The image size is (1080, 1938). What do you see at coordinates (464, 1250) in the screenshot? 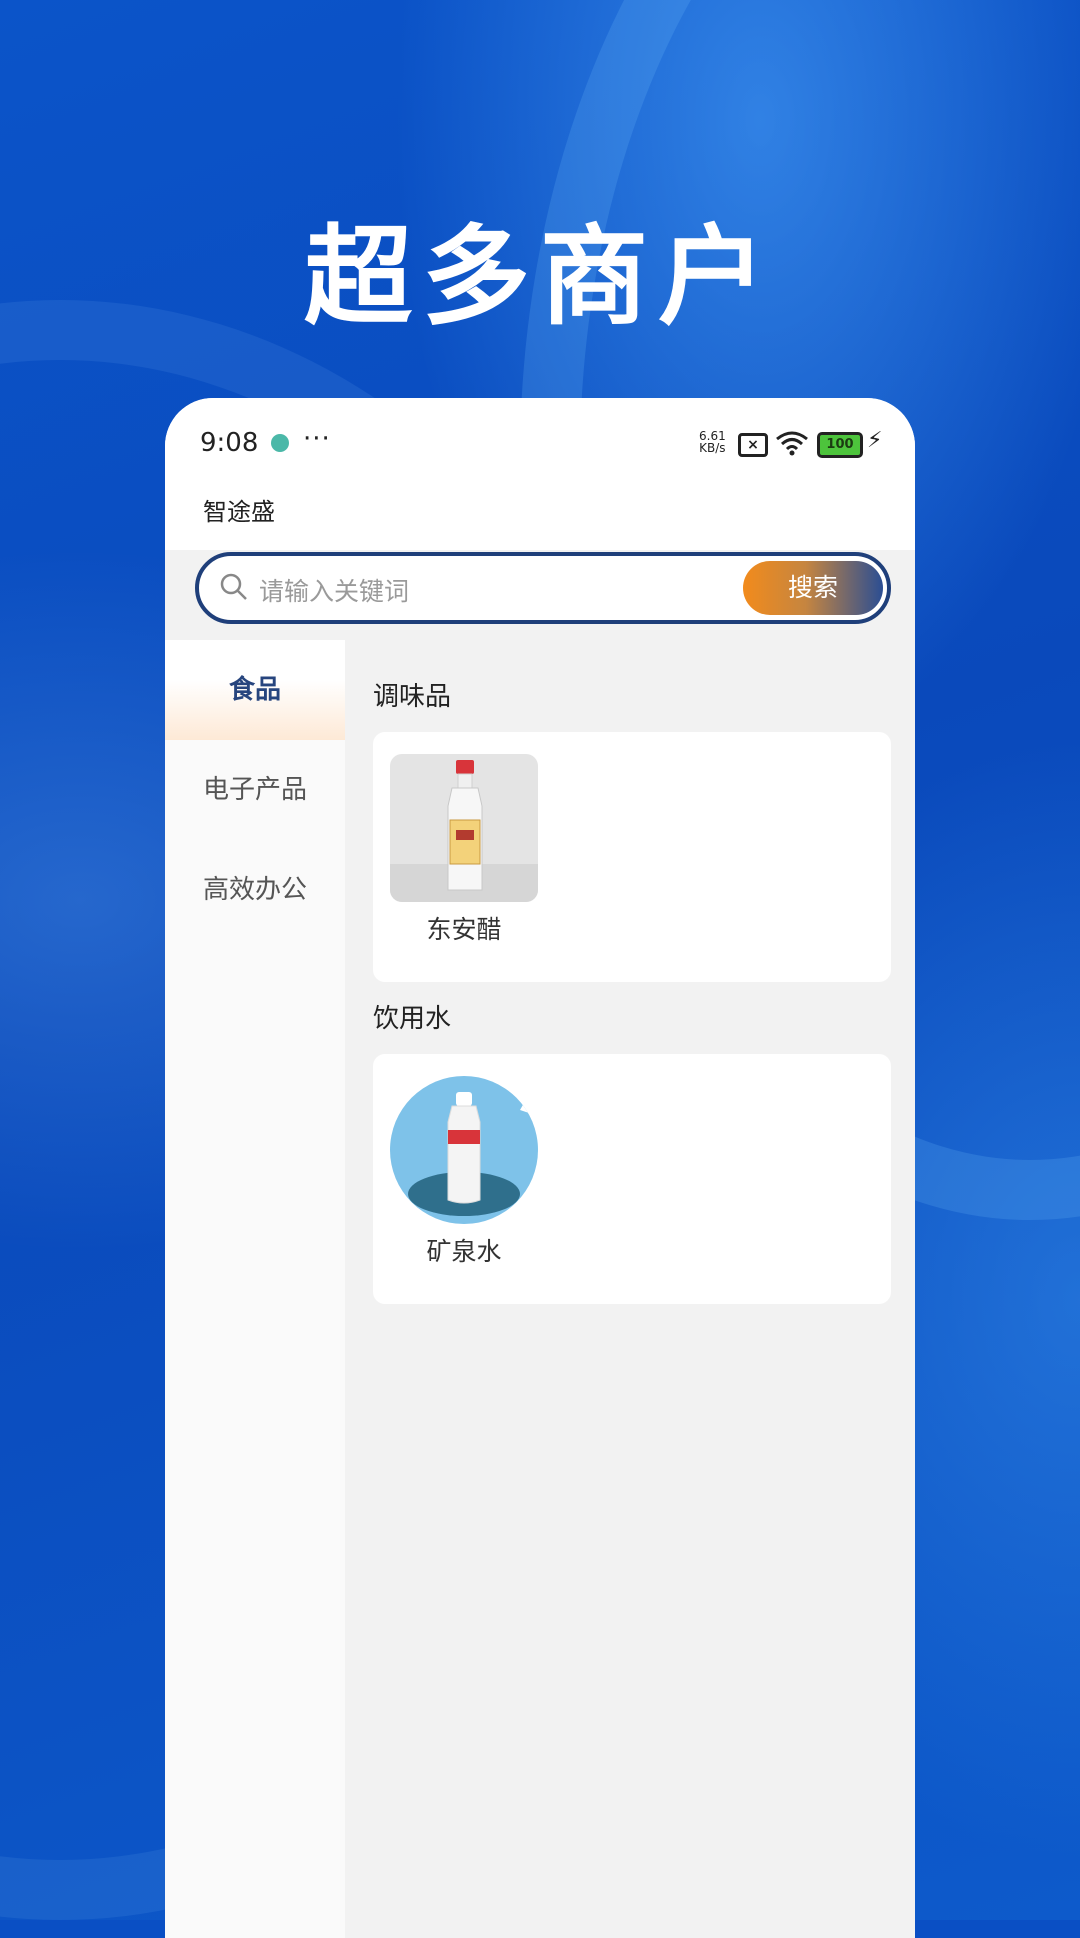
I see `product-name: 矿泉水` at bounding box center [464, 1250].